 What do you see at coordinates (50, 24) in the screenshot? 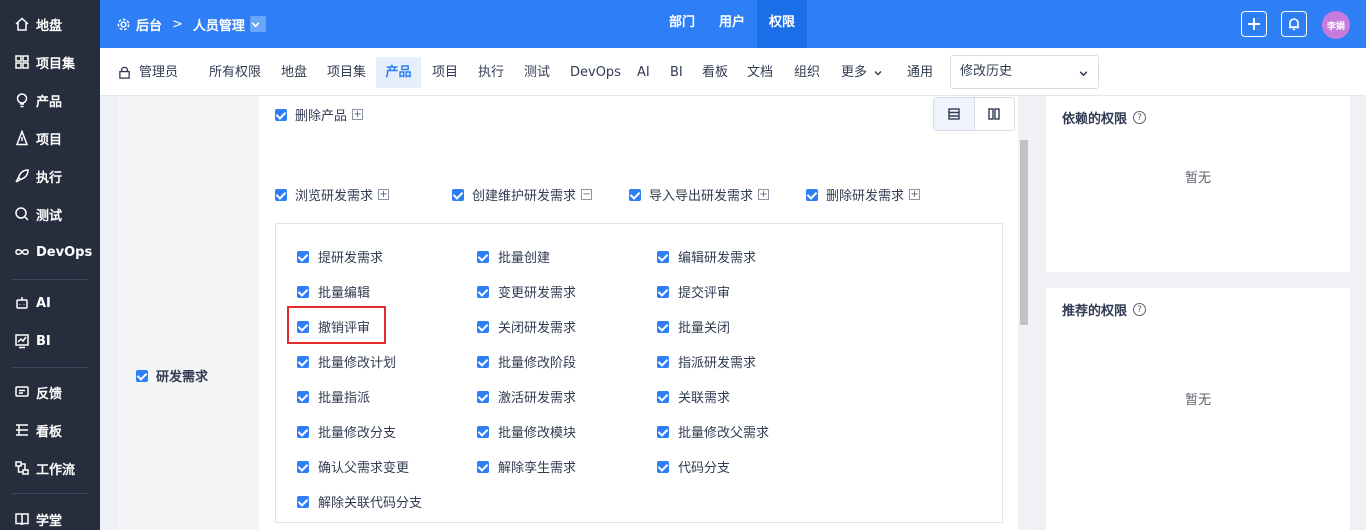
I see `sidebar-item-dashboard: 地盘` at bounding box center [50, 24].